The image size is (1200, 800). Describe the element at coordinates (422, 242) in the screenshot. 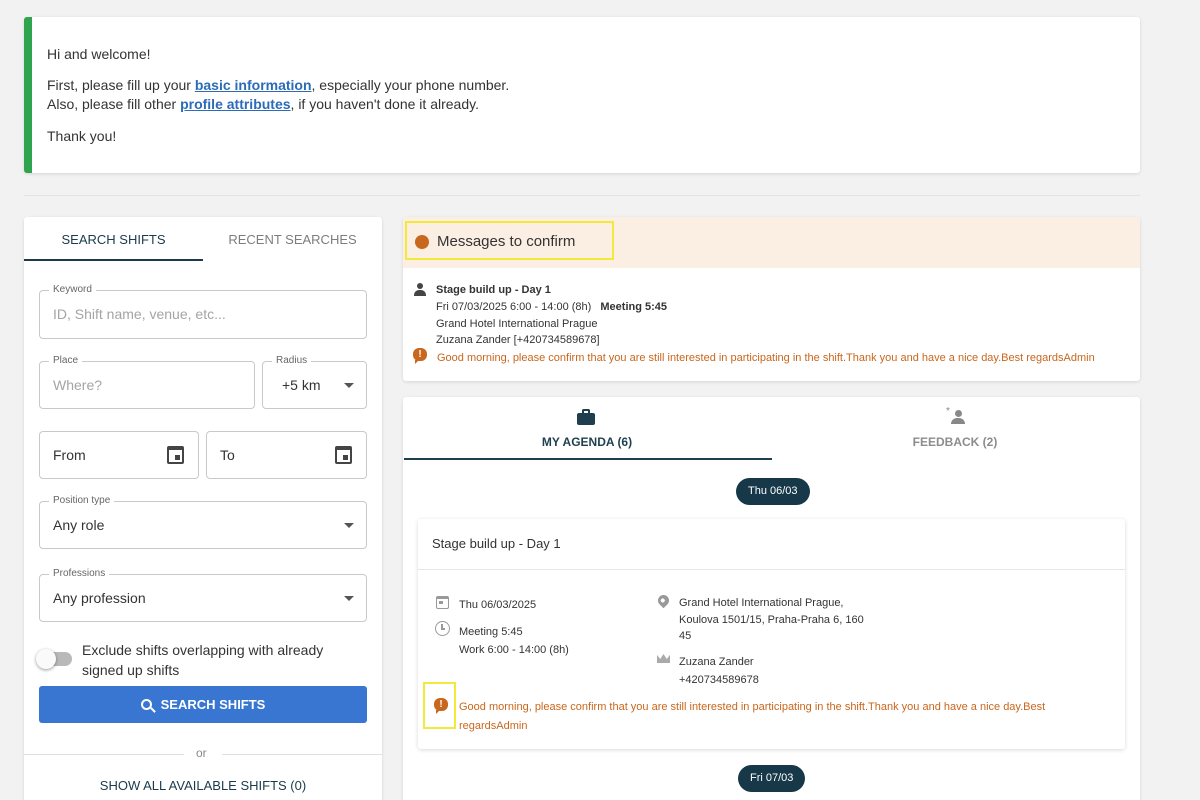

I see `status-dot-icon` at that location.